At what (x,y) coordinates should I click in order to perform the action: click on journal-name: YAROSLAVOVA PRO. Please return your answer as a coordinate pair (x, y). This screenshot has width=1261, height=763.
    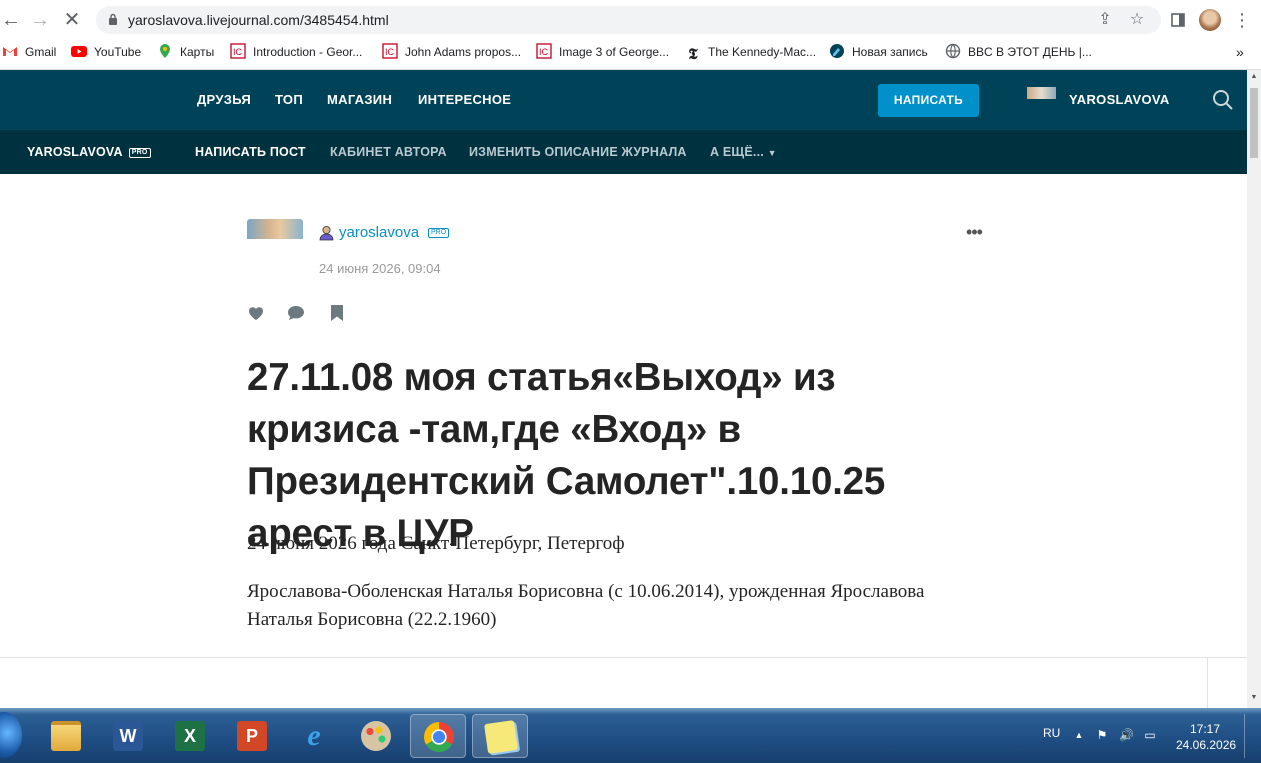
    Looking at the image, I should click on (89, 152).